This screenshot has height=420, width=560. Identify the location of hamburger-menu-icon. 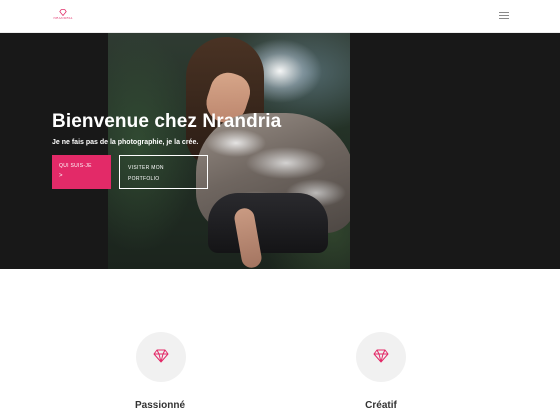
(505, 16).